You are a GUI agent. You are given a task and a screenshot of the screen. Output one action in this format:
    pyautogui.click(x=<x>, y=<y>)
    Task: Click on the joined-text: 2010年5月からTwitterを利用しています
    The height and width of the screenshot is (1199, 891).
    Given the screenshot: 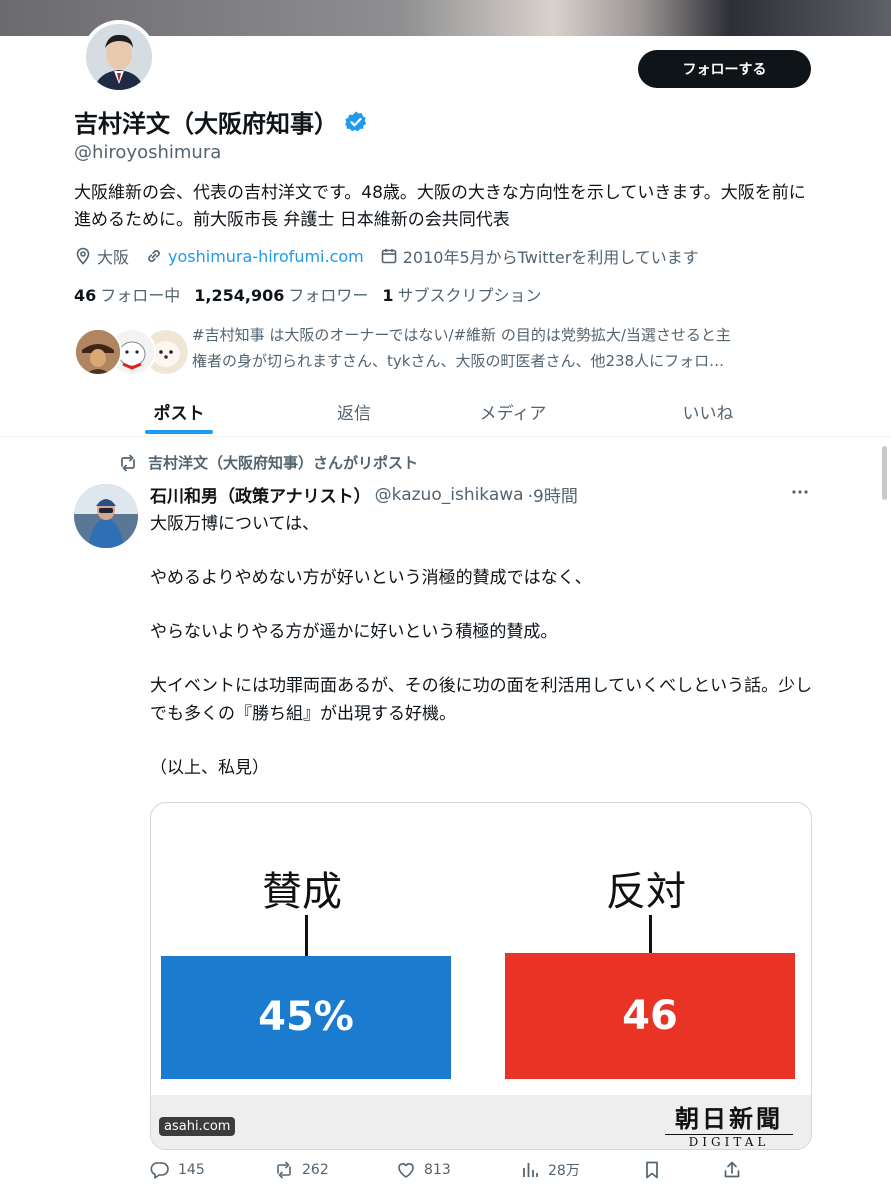 What is the action you would take?
    pyautogui.click(x=550, y=257)
    